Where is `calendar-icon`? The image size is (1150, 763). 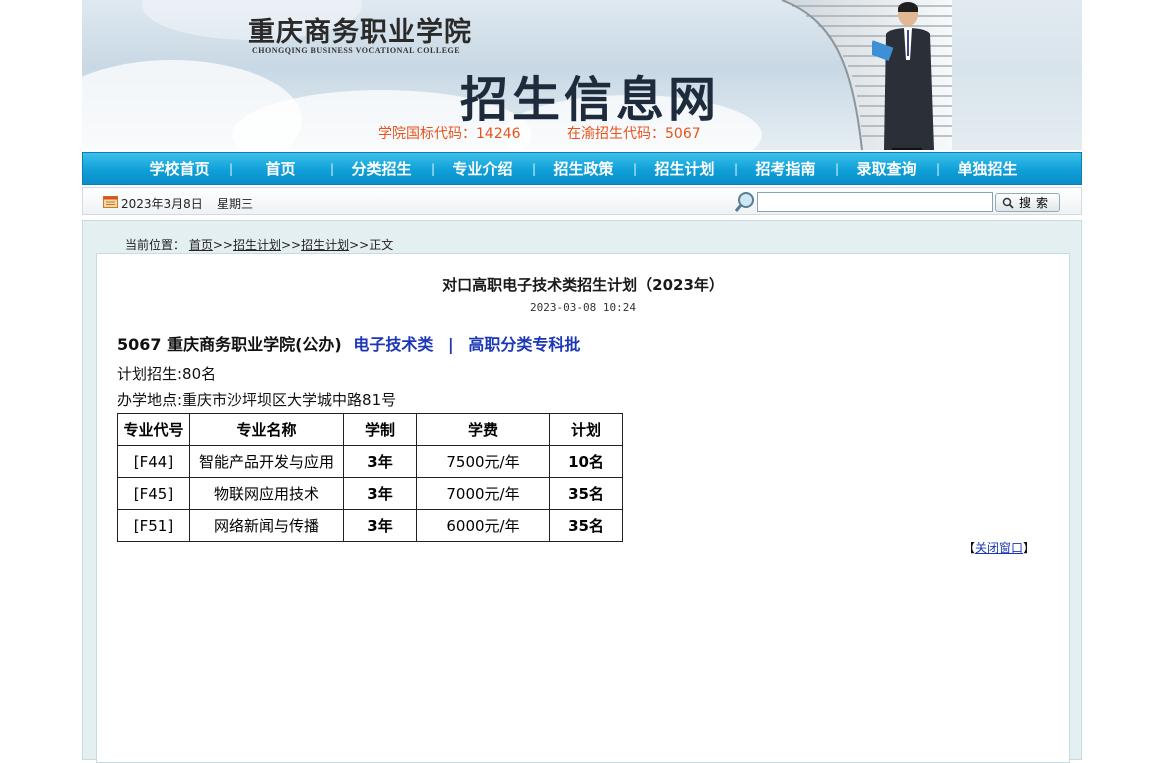 calendar-icon is located at coordinates (110, 202).